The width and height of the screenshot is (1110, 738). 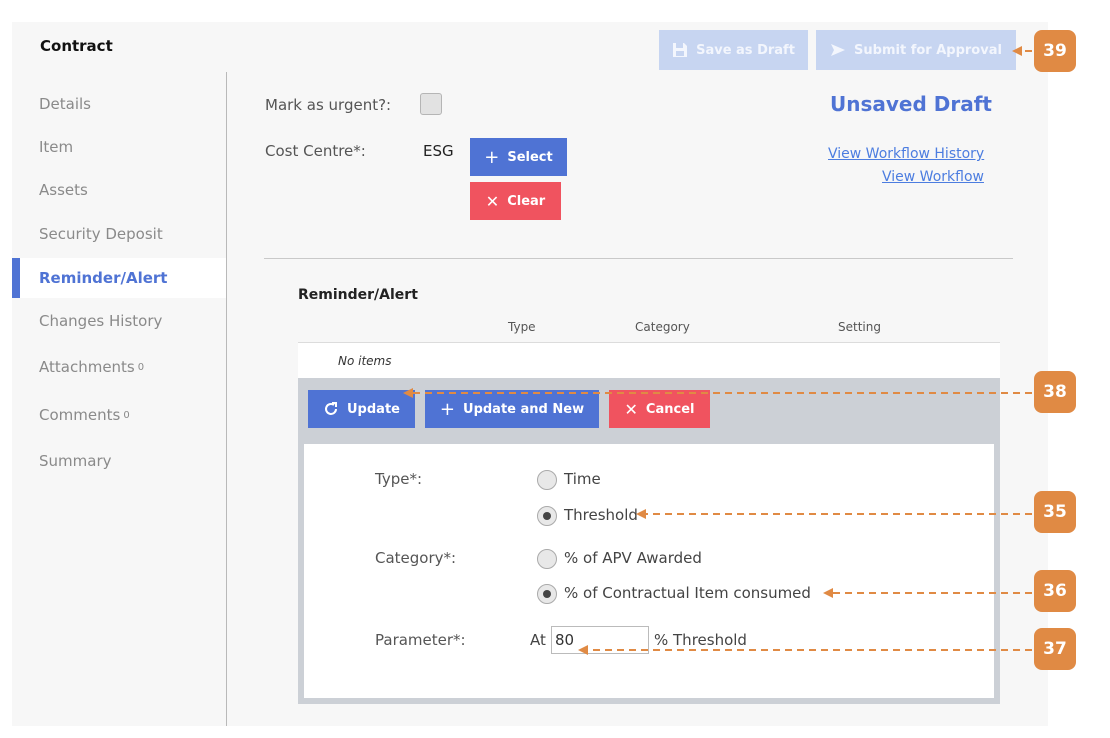 I want to click on callout-badge-35: 35, so click(x=1055, y=512).